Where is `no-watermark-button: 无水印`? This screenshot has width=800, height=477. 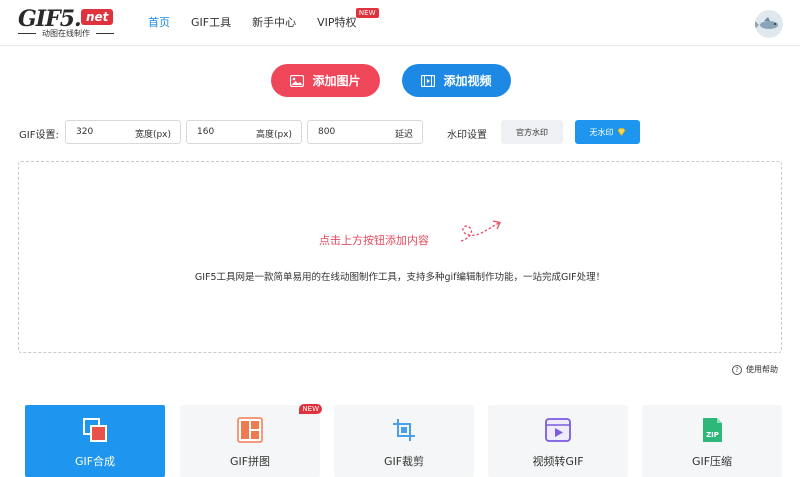
no-watermark-button: 无水印 is located at coordinates (607, 132).